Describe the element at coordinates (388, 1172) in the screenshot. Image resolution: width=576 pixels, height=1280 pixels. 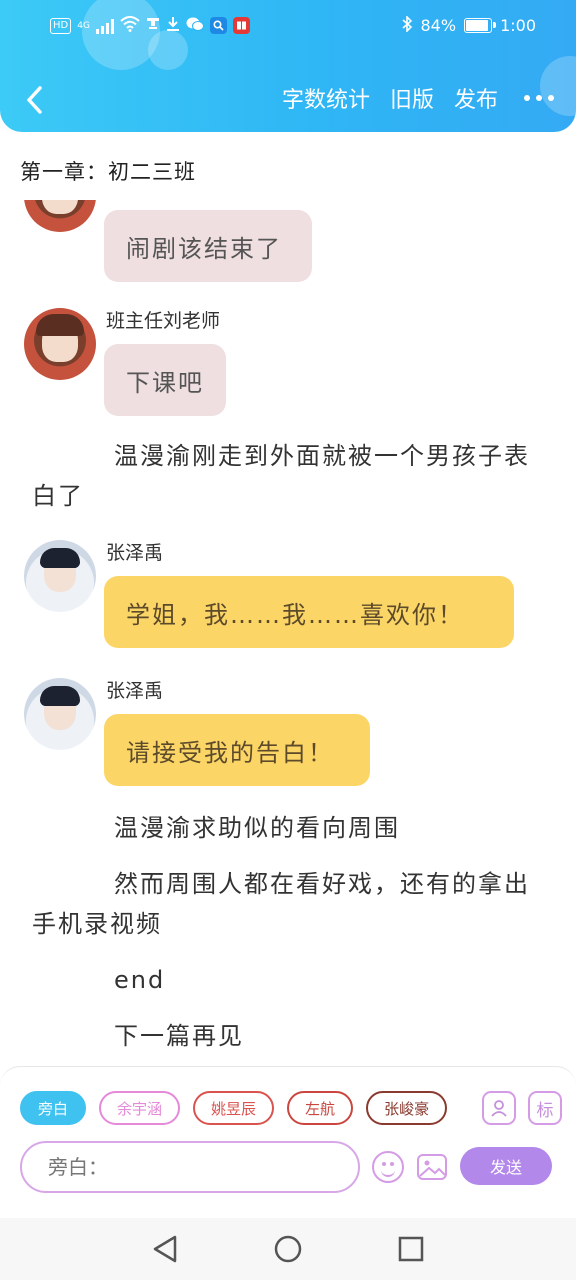
I see `emoji-icon` at that location.